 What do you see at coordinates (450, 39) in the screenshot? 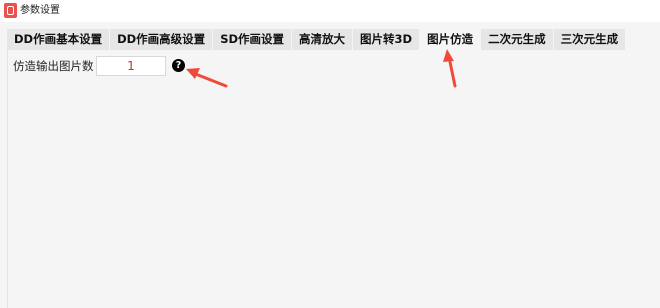
I see `tab-image-imitation: 图片仿造` at bounding box center [450, 39].